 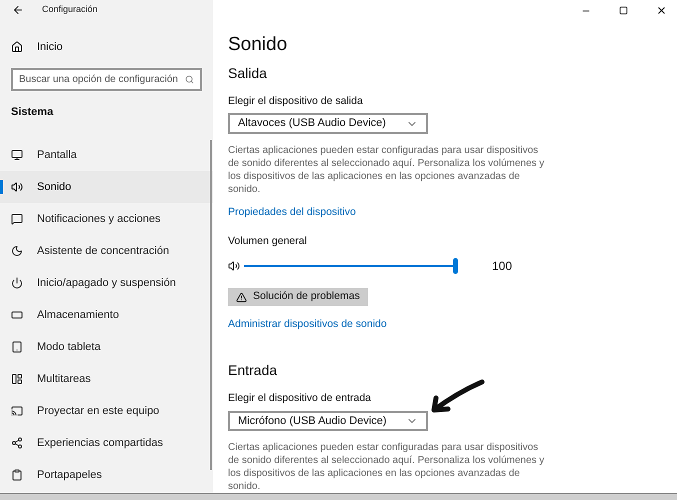 I want to click on device-dropdown: Micrófono (USB Audio Device), so click(x=328, y=420).